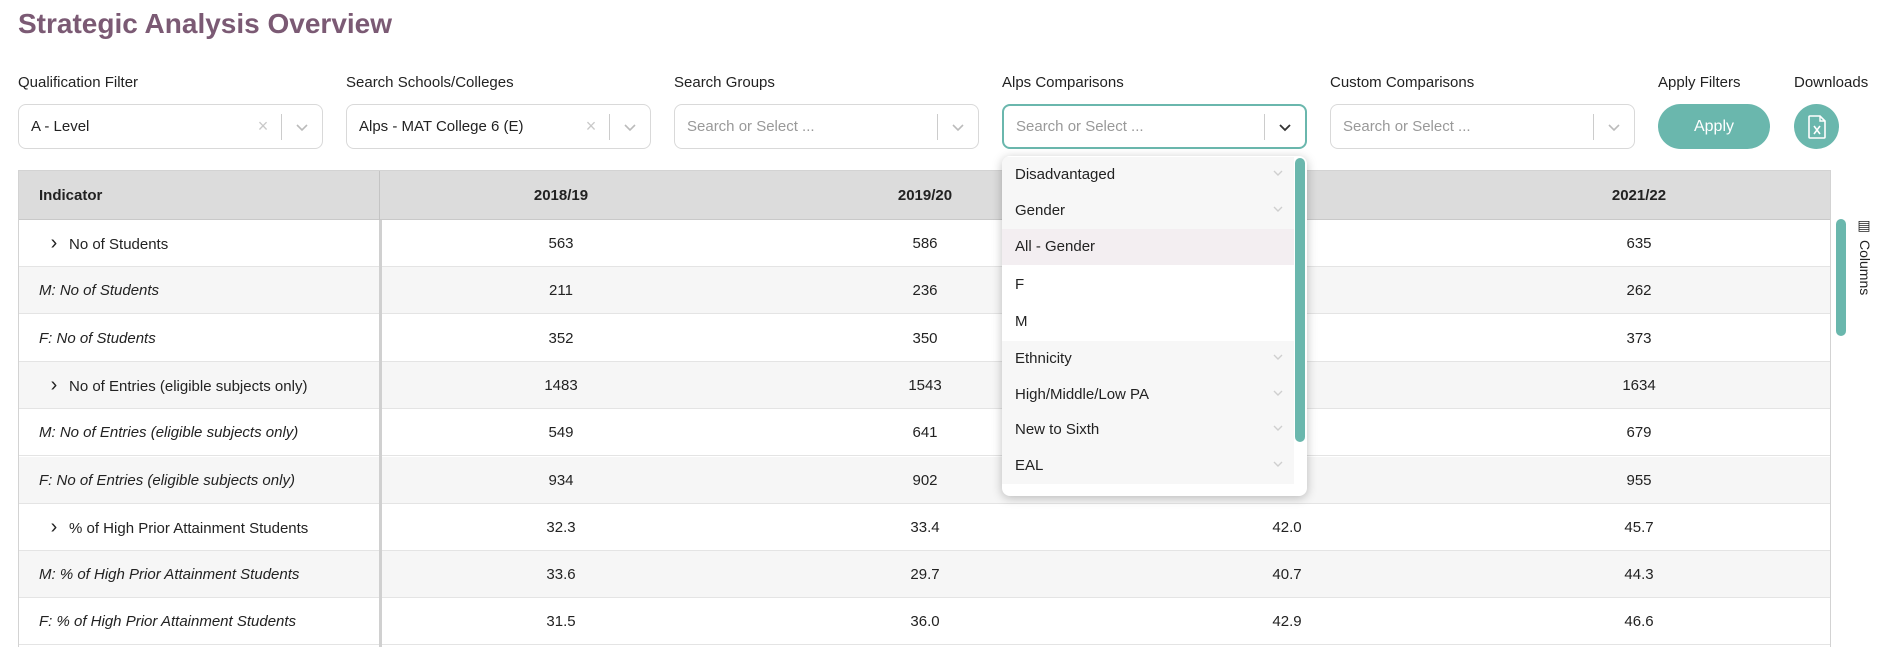 This screenshot has width=1897, height=647. Describe the element at coordinates (1148, 466) in the screenshot. I see `dropdown-group: EAL` at that location.